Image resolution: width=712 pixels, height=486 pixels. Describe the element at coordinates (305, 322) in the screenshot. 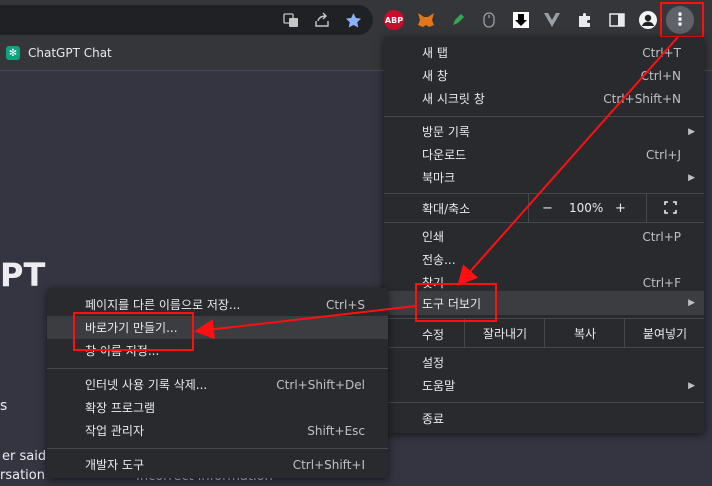

I see `annotation-arrow` at that location.